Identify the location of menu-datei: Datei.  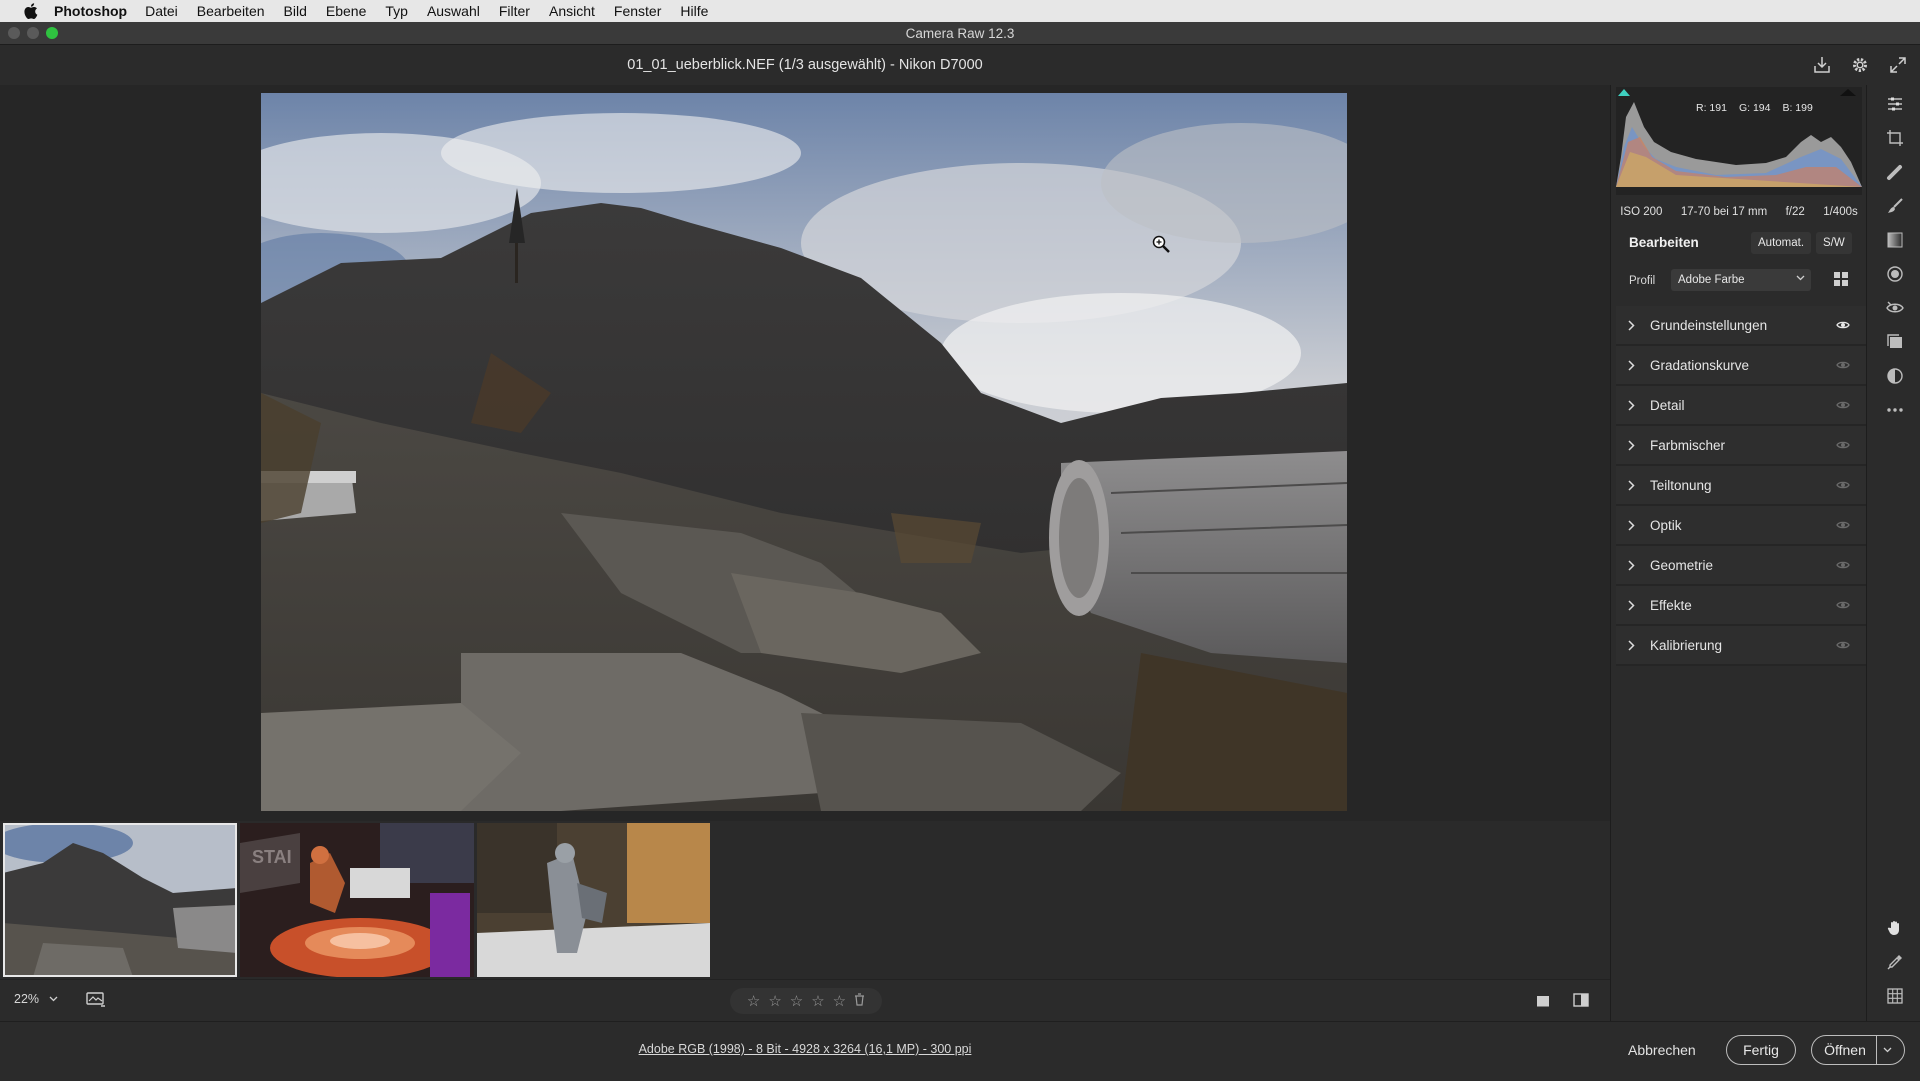
(161, 11).